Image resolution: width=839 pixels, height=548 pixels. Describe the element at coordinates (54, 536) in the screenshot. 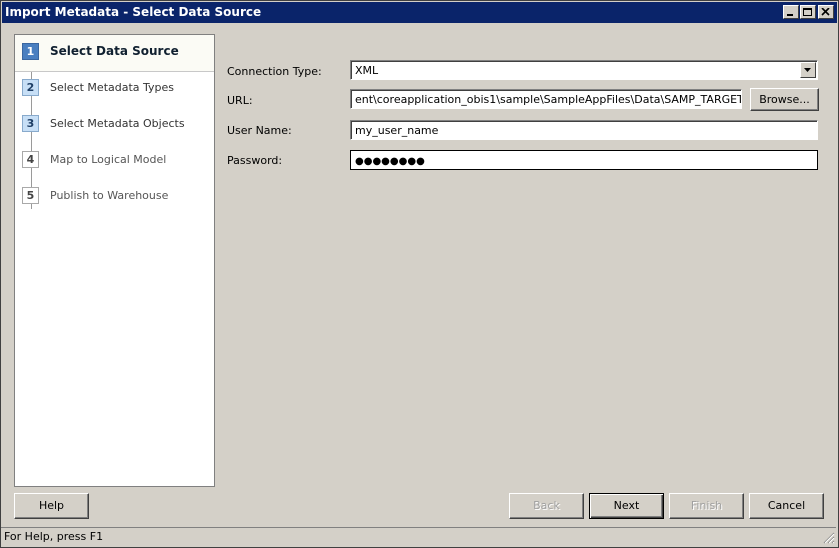

I see `status-text: For Help, press F1` at that location.